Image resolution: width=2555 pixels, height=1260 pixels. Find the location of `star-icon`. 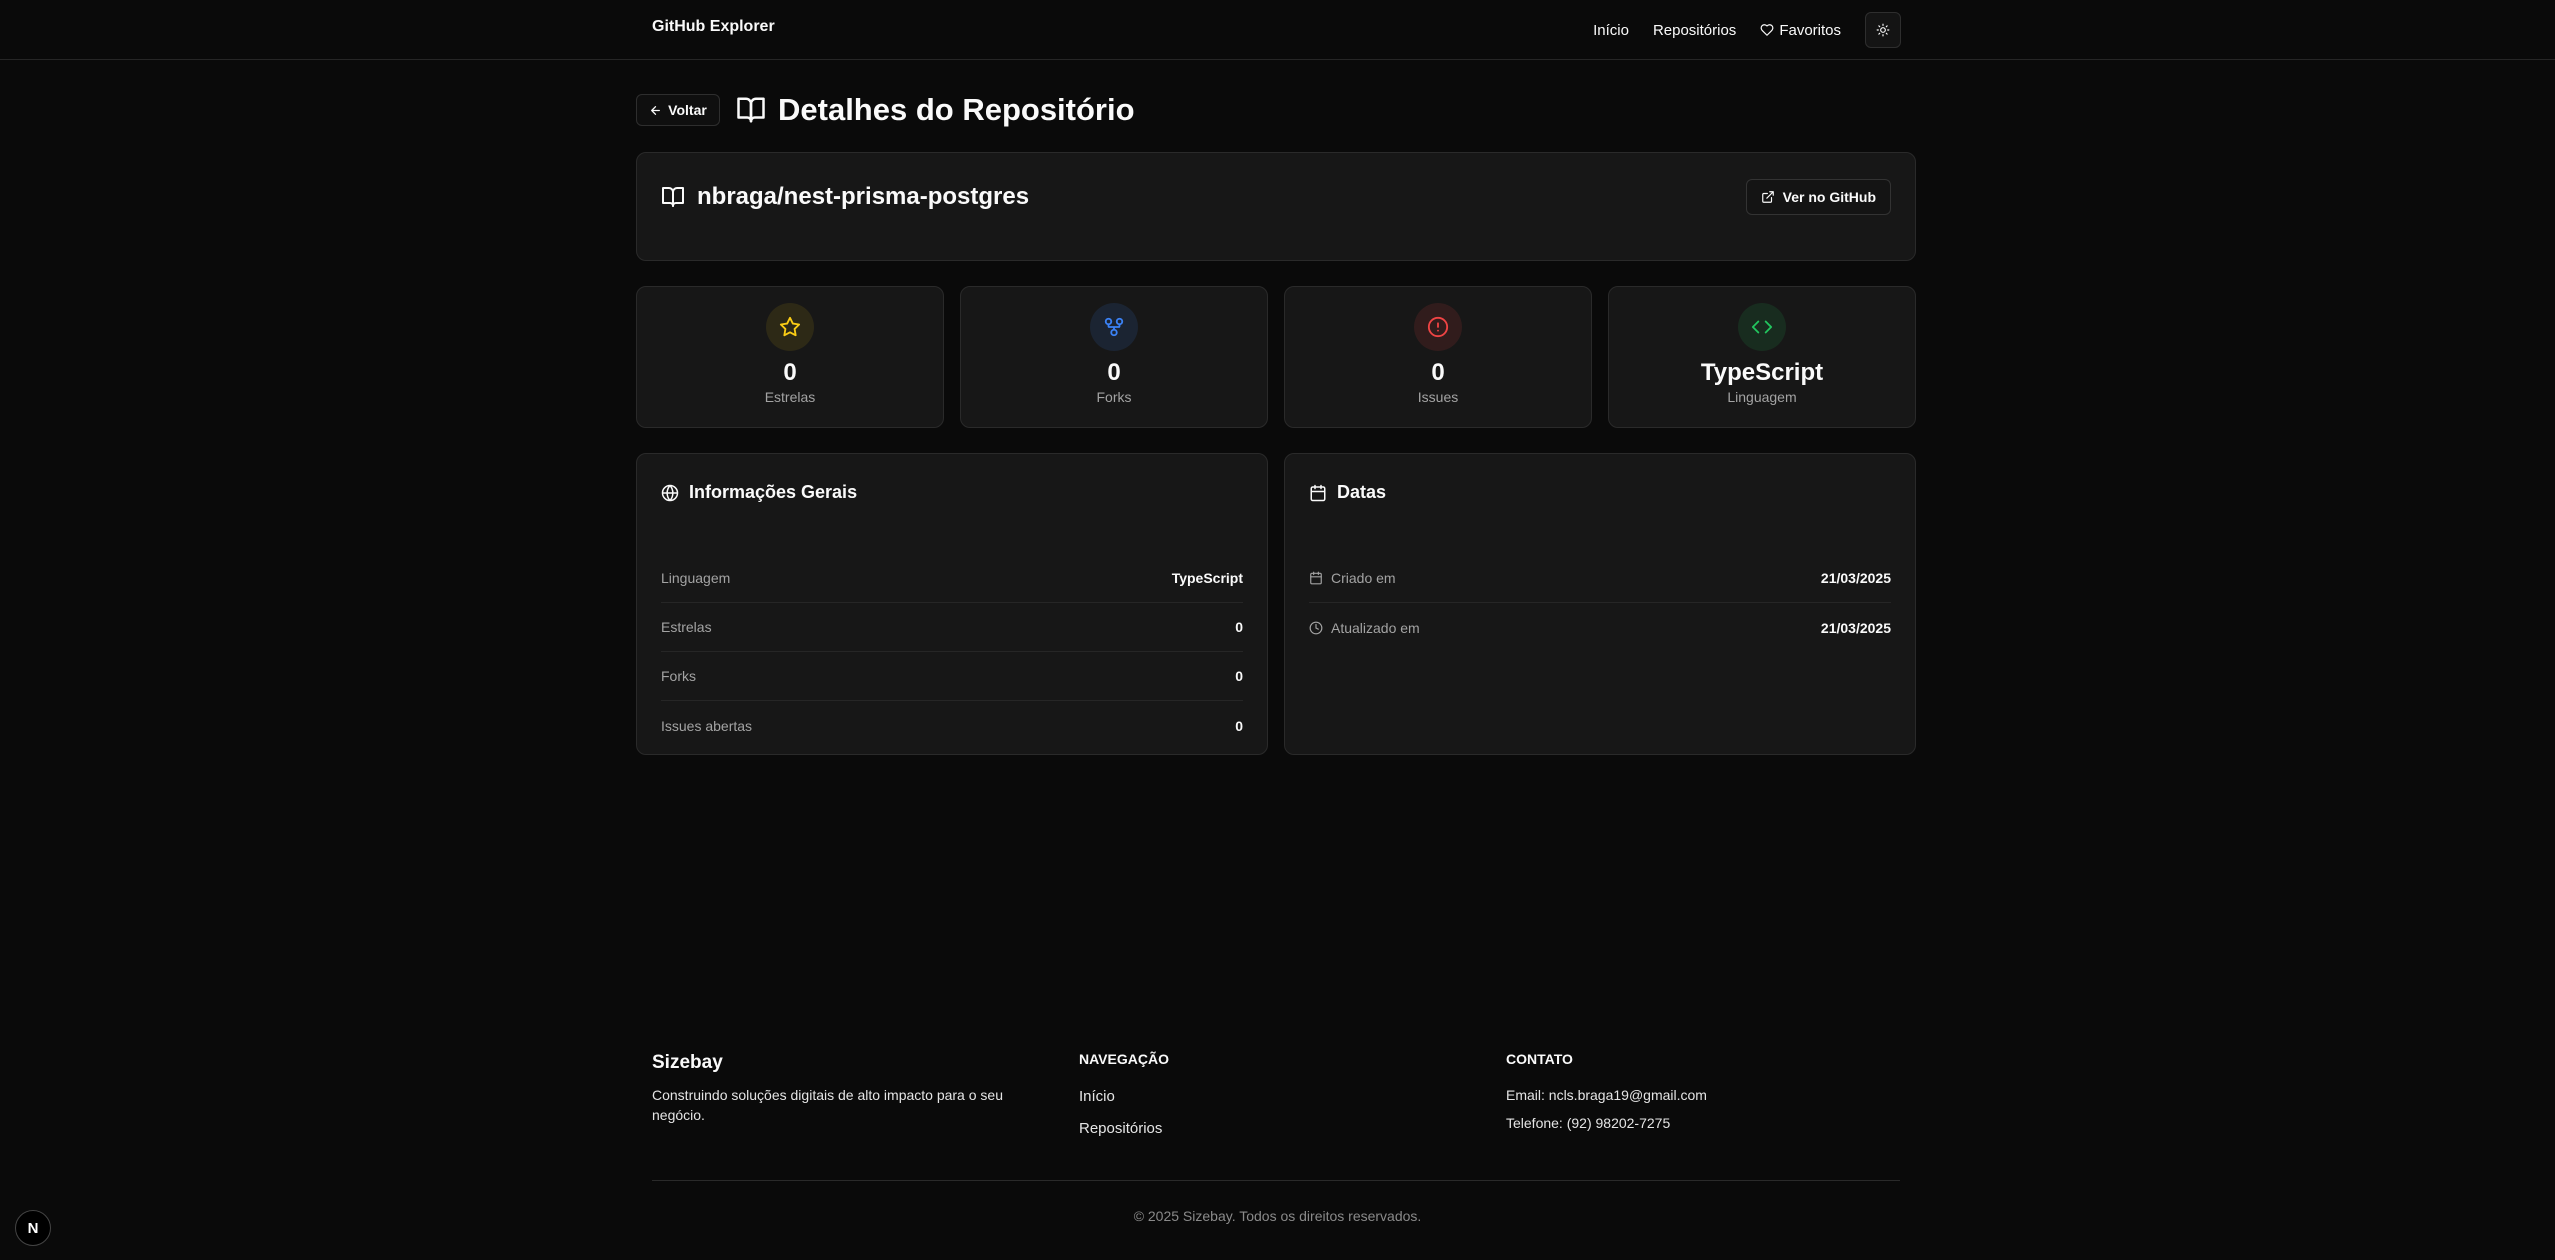

star-icon is located at coordinates (790, 327).